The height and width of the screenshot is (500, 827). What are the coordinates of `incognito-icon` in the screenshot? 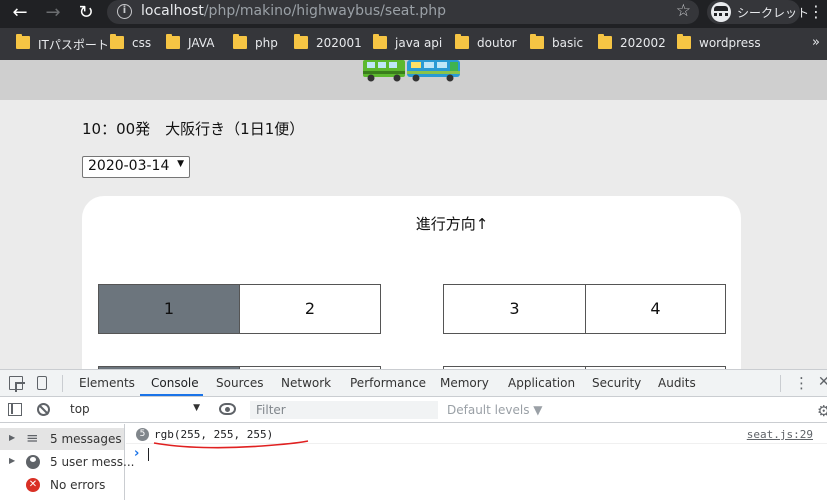 It's located at (721, 12).